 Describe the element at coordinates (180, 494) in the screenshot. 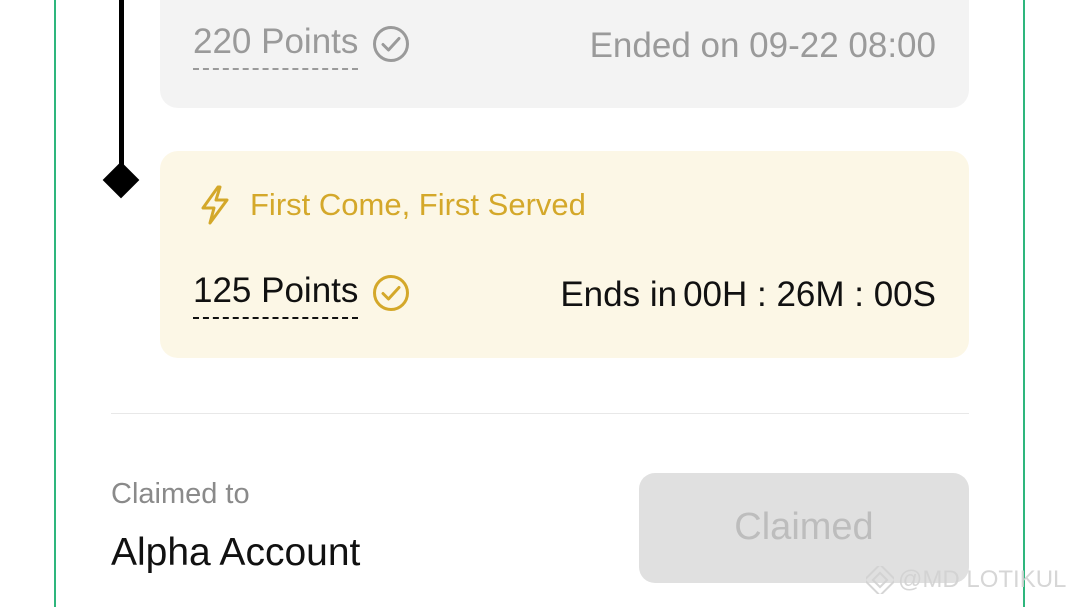

I see `claimed-to-label: Claimed to` at that location.